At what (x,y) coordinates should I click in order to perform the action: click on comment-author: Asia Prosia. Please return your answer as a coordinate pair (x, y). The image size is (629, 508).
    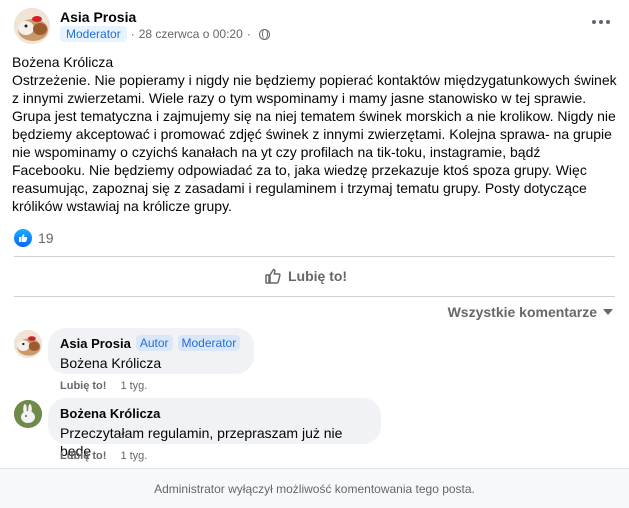
    Looking at the image, I should click on (95, 343).